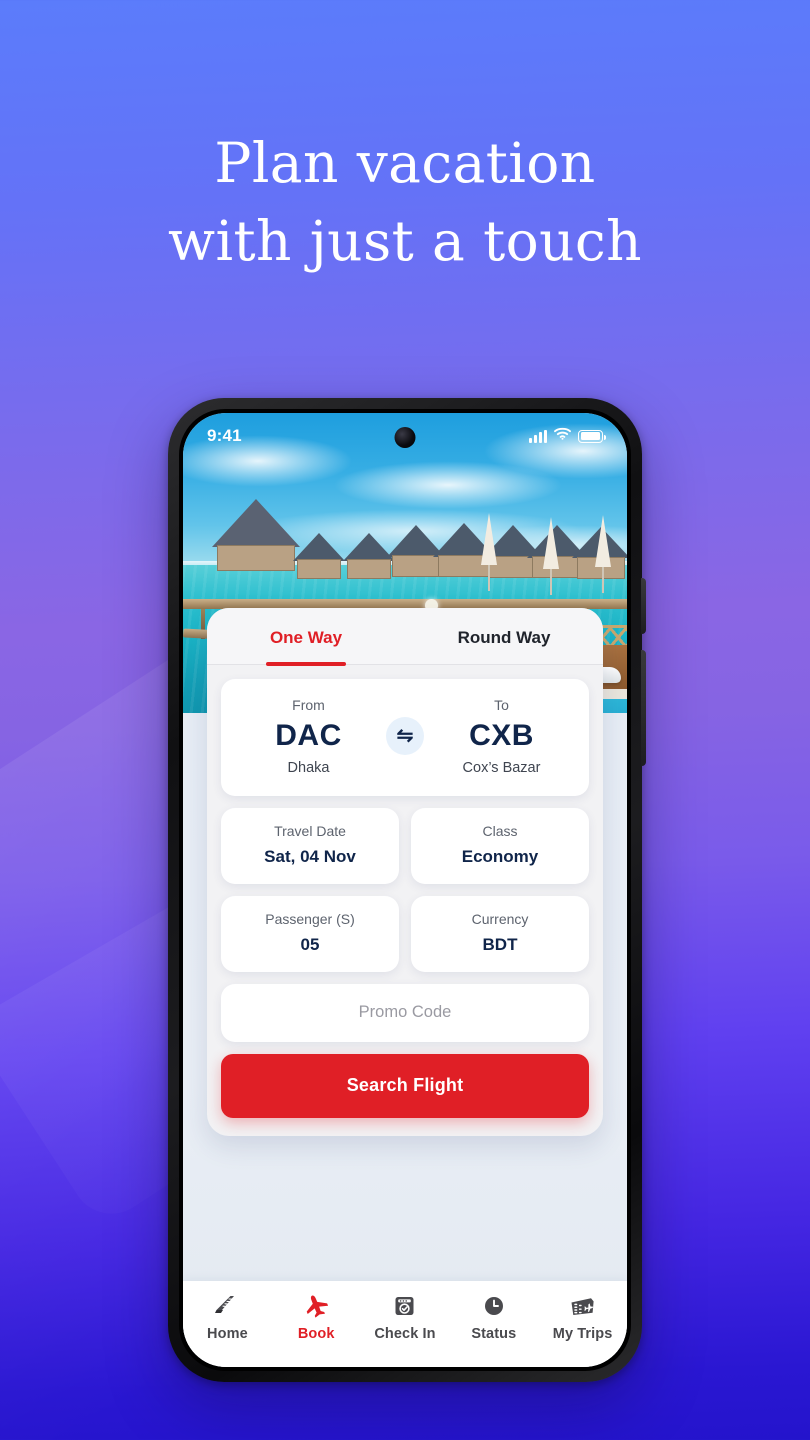 The width and height of the screenshot is (810, 1440). What do you see at coordinates (224, 435) in the screenshot?
I see `status-bar-time: 9:41` at bounding box center [224, 435].